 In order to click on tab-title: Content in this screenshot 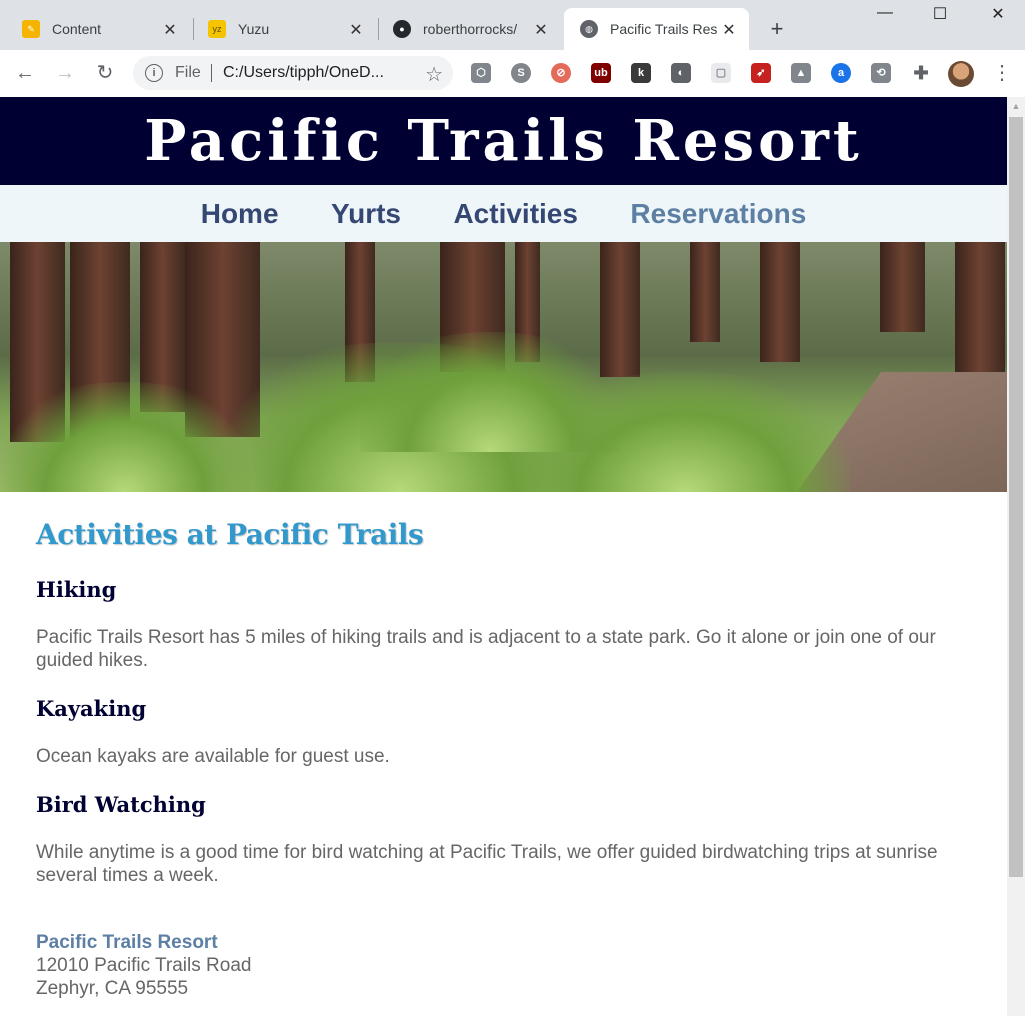, I will do `click(77, 29)`.